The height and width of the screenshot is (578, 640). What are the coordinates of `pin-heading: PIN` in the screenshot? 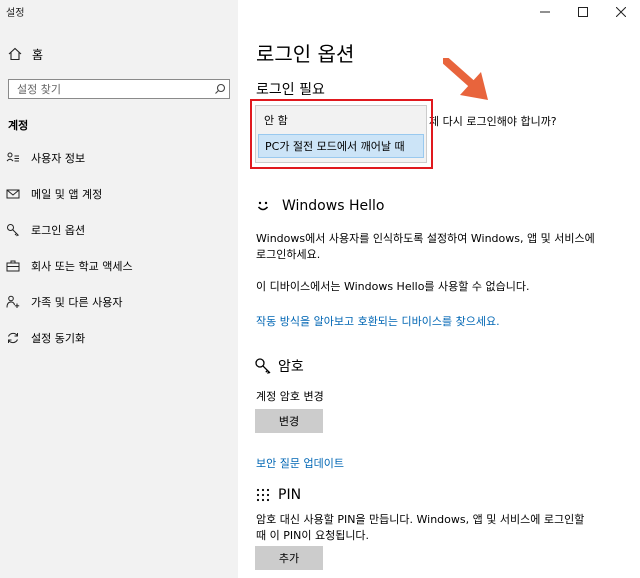 It's located at (278, 495).